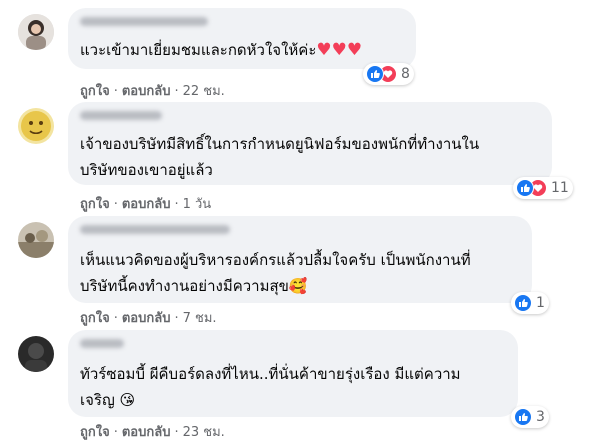  Describe the element at coordinates (204, 91) in the screenshot. I see `timestamp: 22 ชม.` at that location.